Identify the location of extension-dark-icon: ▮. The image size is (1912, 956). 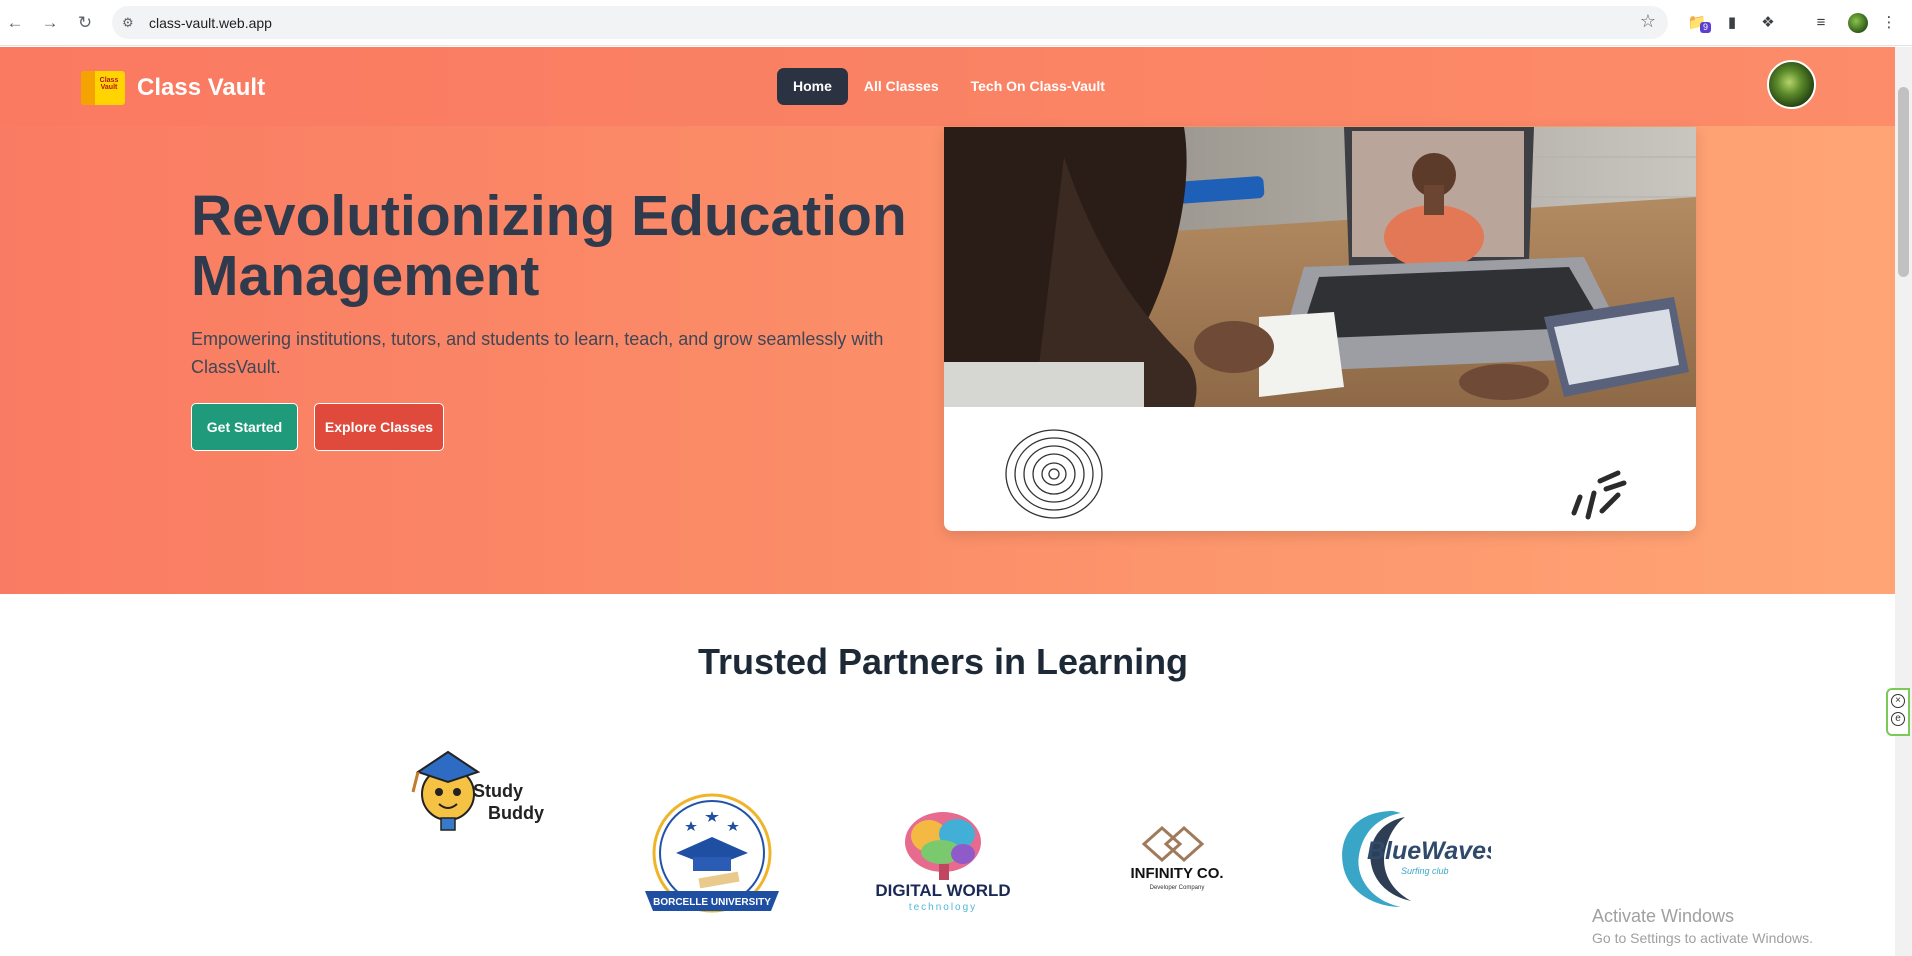
(1732, 23).